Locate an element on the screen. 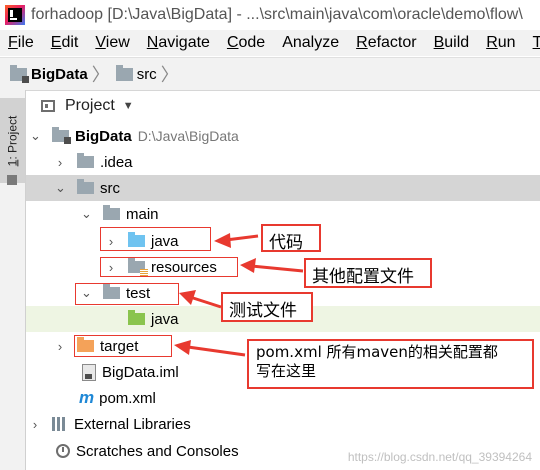 The width and height of the screenshot is (540, 470). callout-test: 测试文件 is located at coordinates (267, 307).